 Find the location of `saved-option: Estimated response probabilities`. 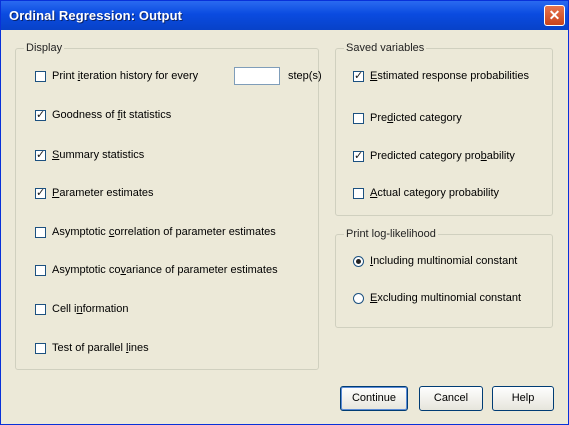

saved-option: Estimated response probabilities is located at coordinates (452, 77).